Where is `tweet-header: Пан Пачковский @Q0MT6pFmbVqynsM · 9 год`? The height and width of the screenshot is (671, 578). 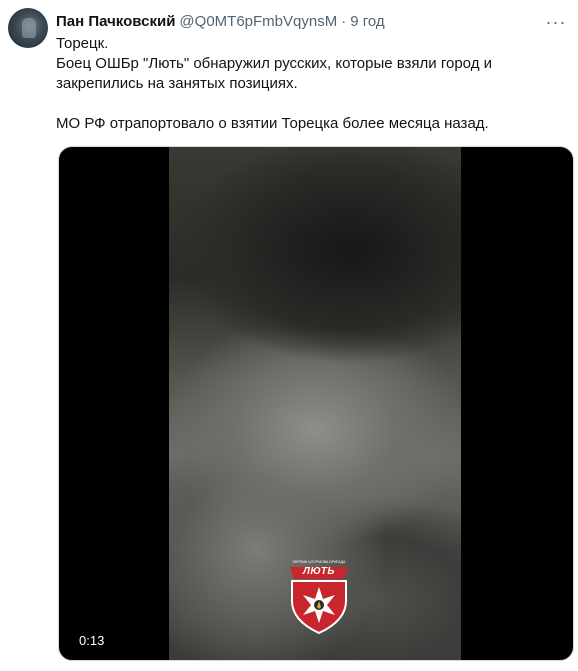 tweet-header: Пан Пачковский @Q0MT6pFmbVqynsM · 9 год is located at coordinates (297, 22).